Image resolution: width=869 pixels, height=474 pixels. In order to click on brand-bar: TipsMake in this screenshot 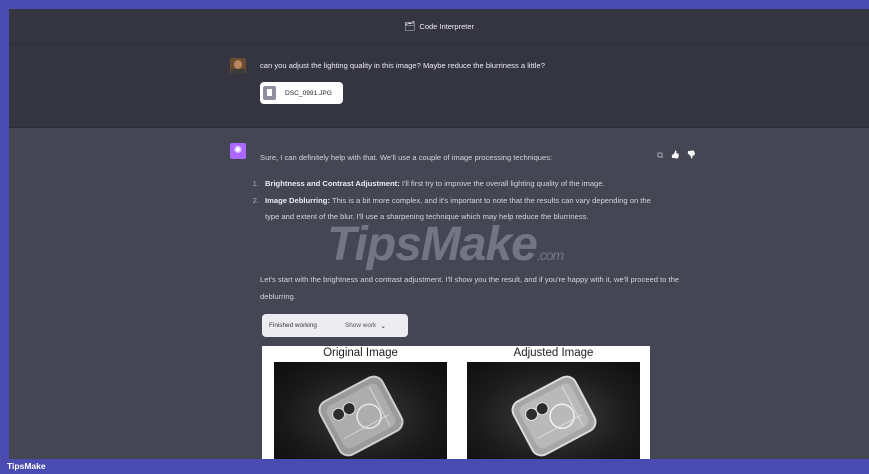, I will do `click(434, 466)`.